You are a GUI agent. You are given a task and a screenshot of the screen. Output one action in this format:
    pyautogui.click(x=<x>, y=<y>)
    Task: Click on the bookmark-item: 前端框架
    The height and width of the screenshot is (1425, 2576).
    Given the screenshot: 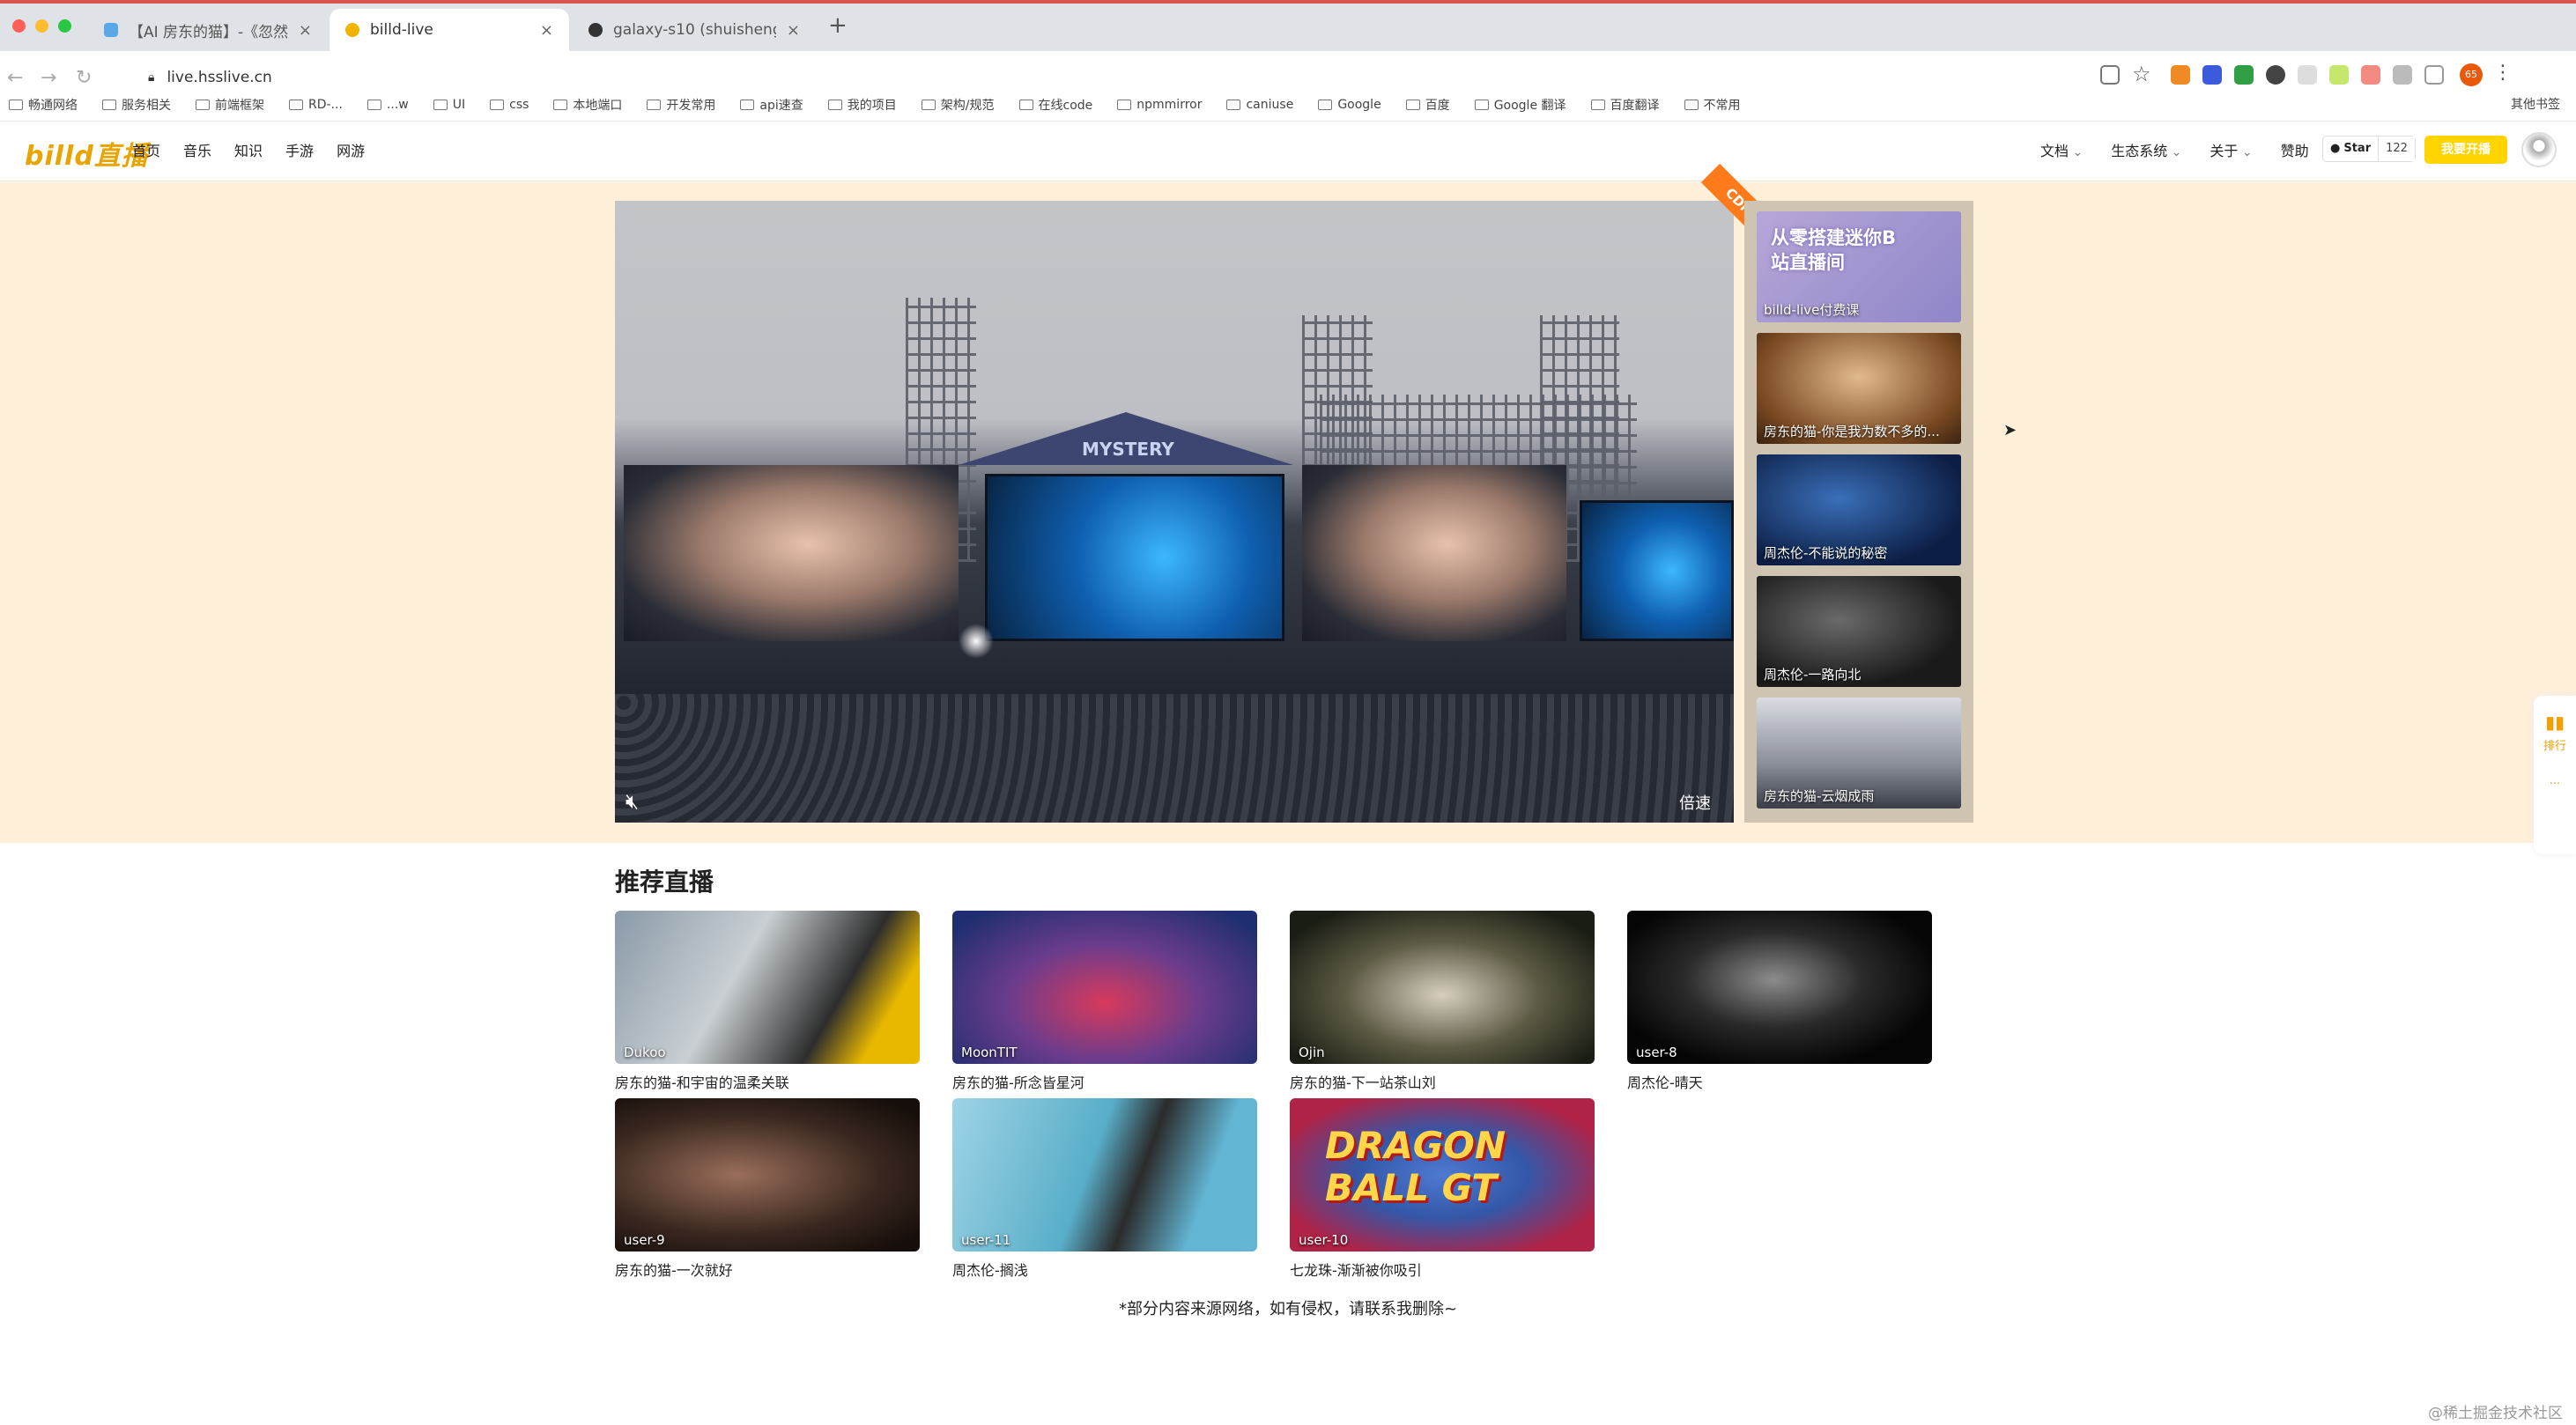 What is the action you would take?
    pyautogui.click(x=230, y=105)
    